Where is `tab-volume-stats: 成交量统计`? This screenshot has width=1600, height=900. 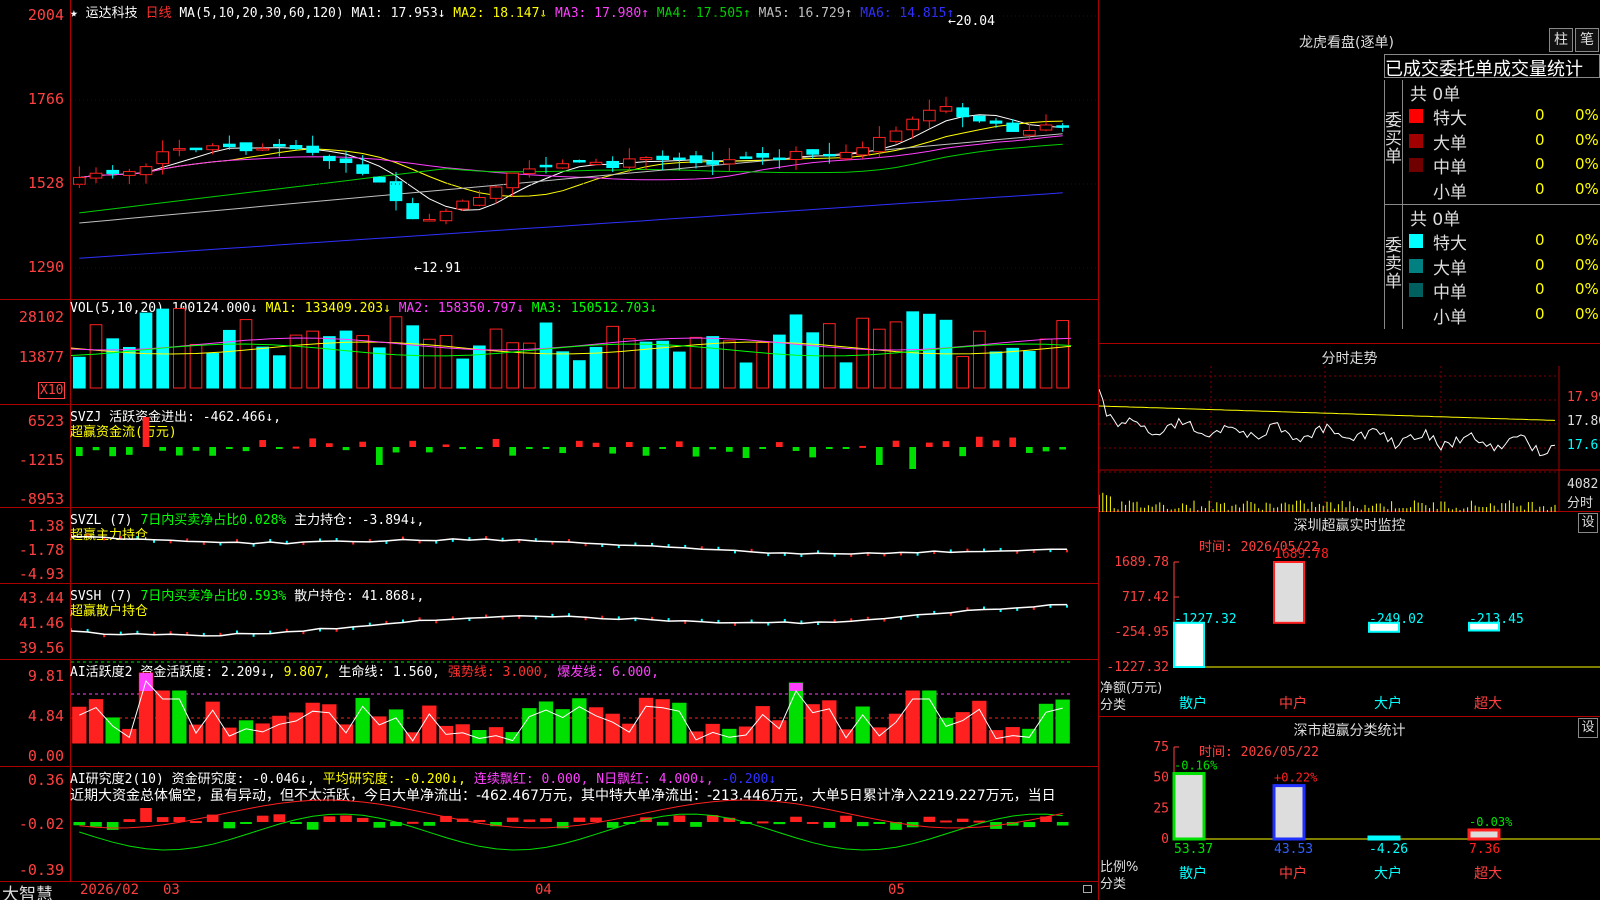 tab-volume-stats: 成交量统计 is located at coordinates (1538, 68).